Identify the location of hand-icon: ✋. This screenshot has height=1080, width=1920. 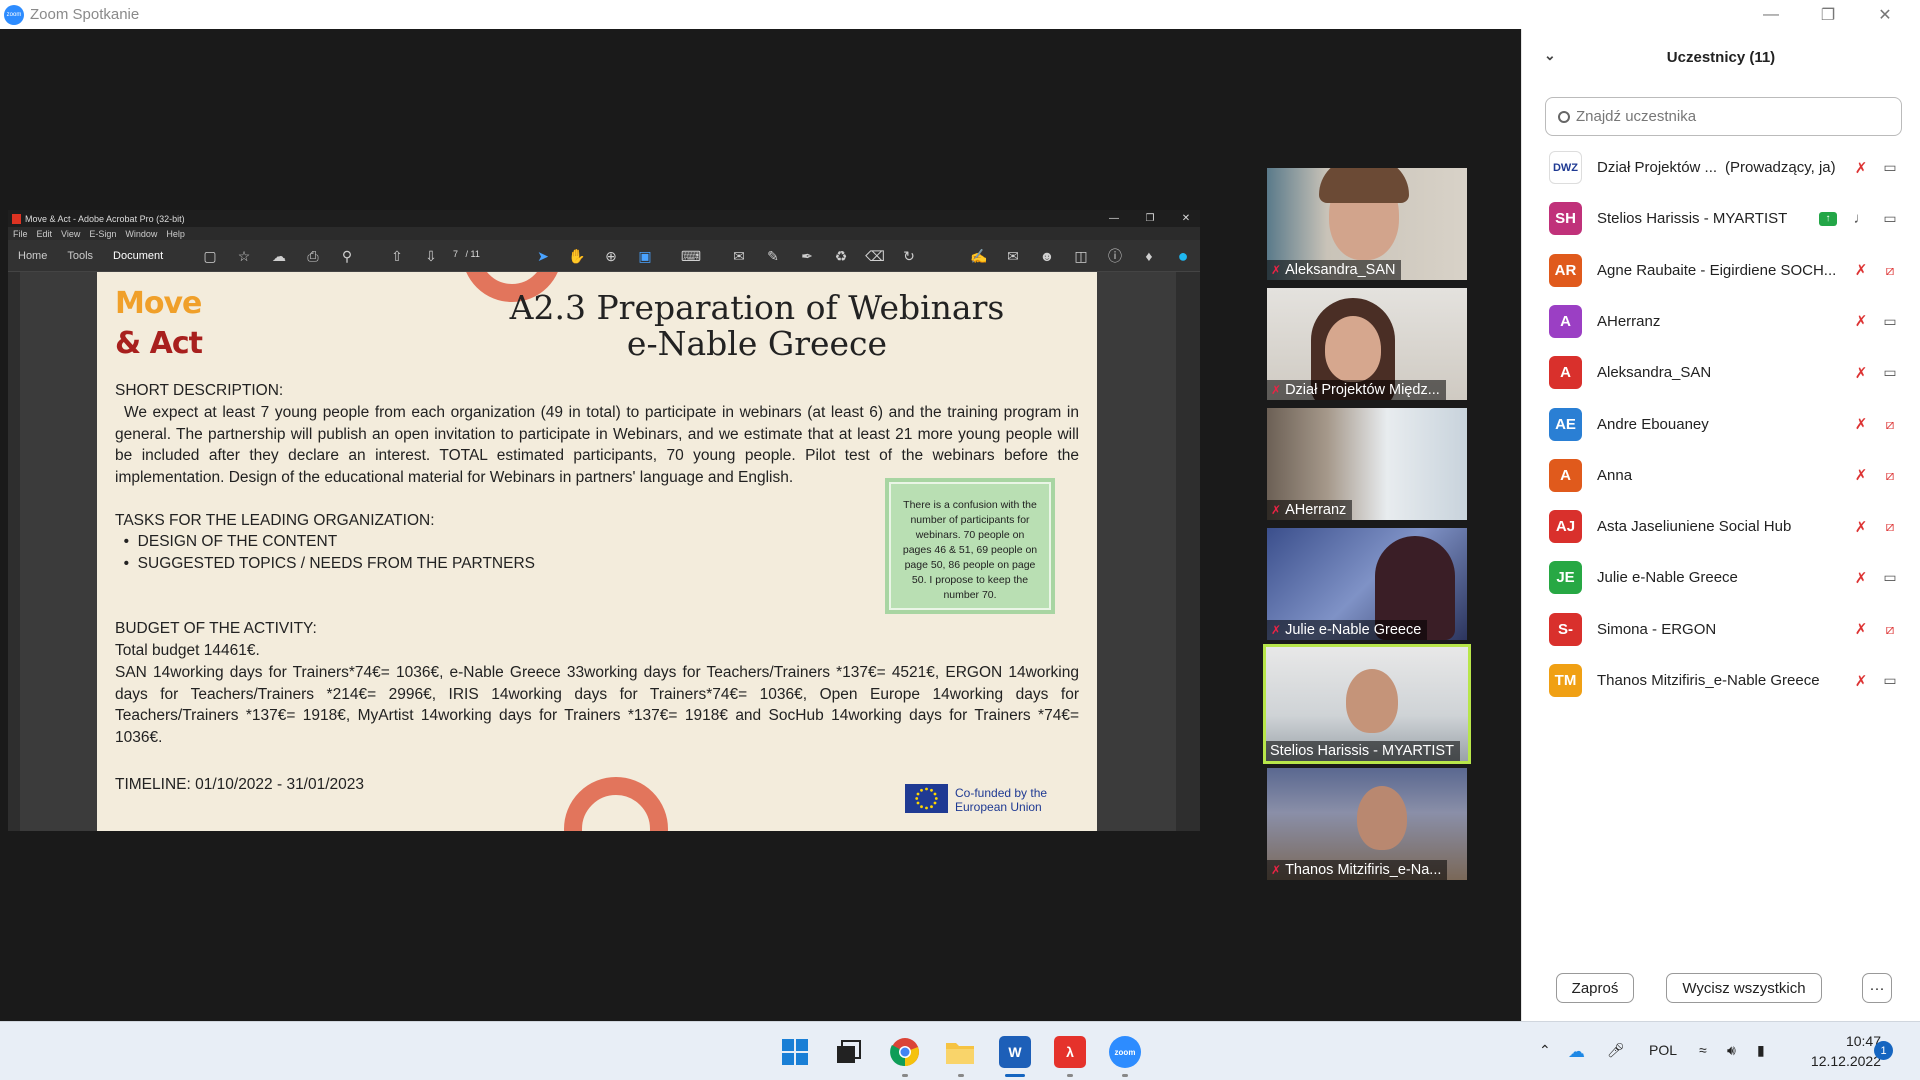
(577, 256).